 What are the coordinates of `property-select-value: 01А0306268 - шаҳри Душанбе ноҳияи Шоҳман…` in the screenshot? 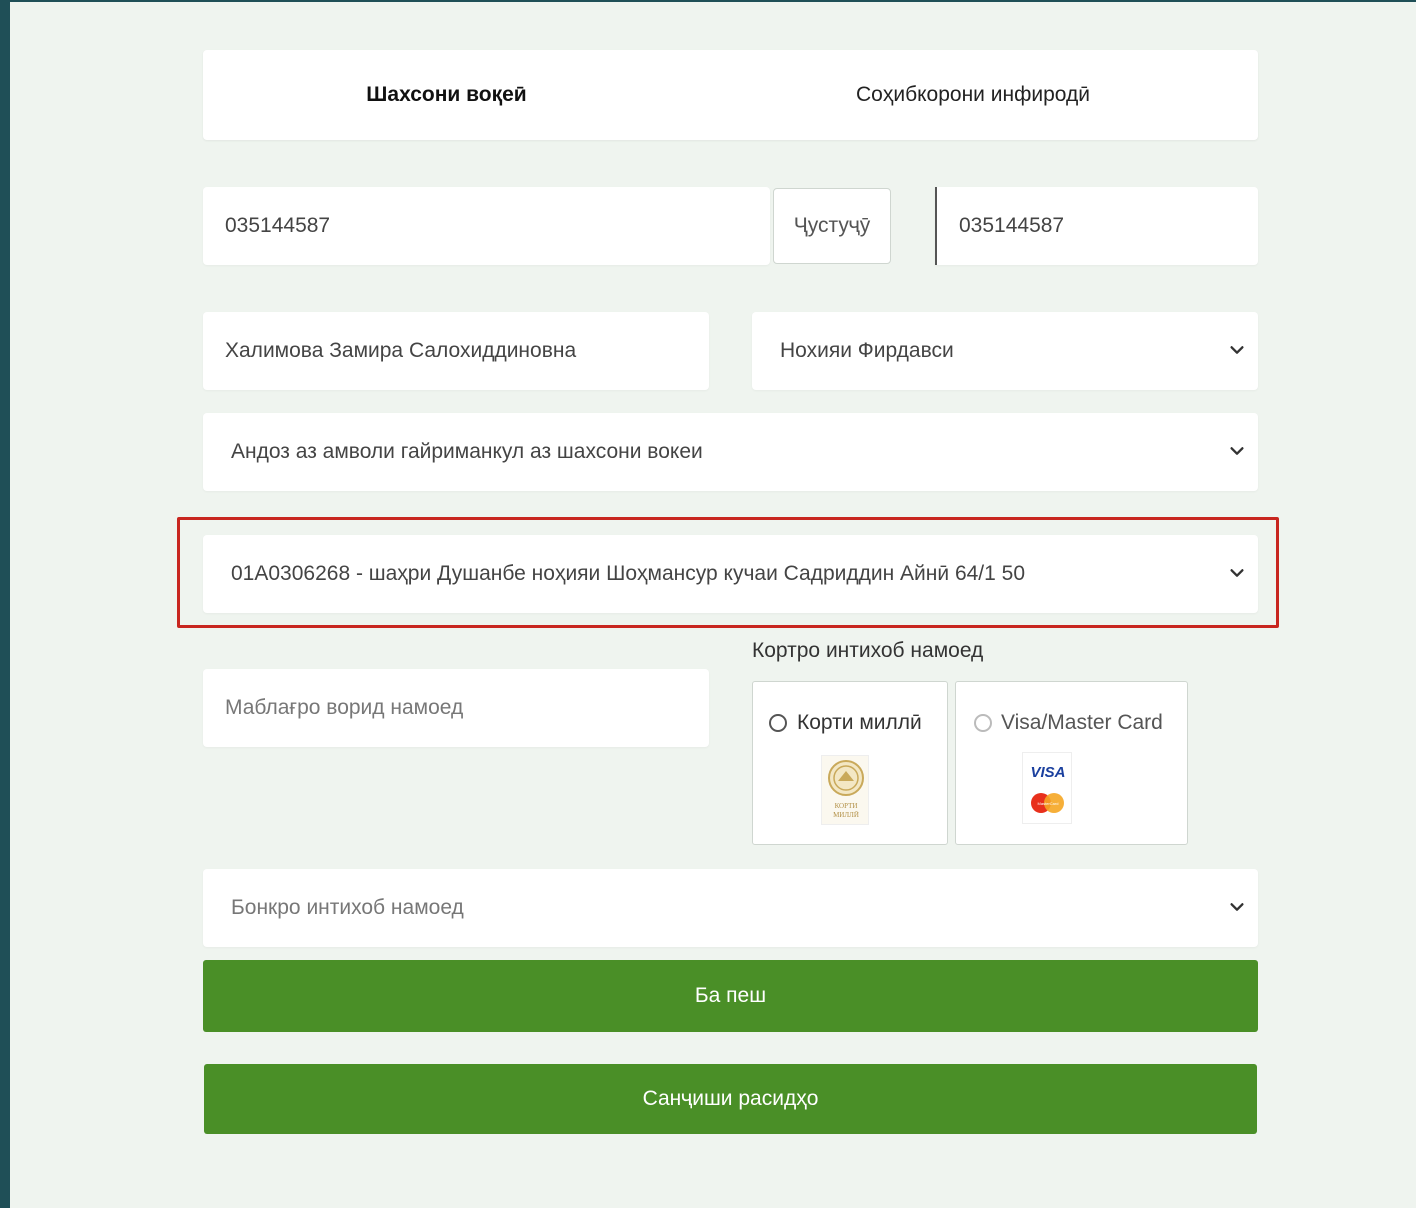 It's located at (628, 573).